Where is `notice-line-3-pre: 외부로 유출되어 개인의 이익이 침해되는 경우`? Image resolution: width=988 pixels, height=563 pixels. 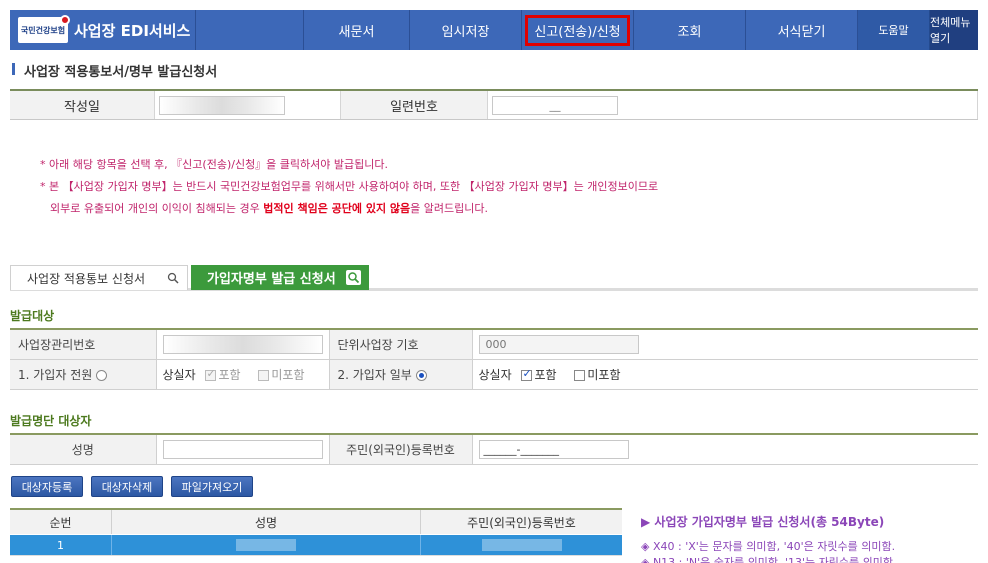
notice-line-3-pre: 외부로 유출되어 개인의 이익이 침해되는 경우 is located at coordinates (157, 208).